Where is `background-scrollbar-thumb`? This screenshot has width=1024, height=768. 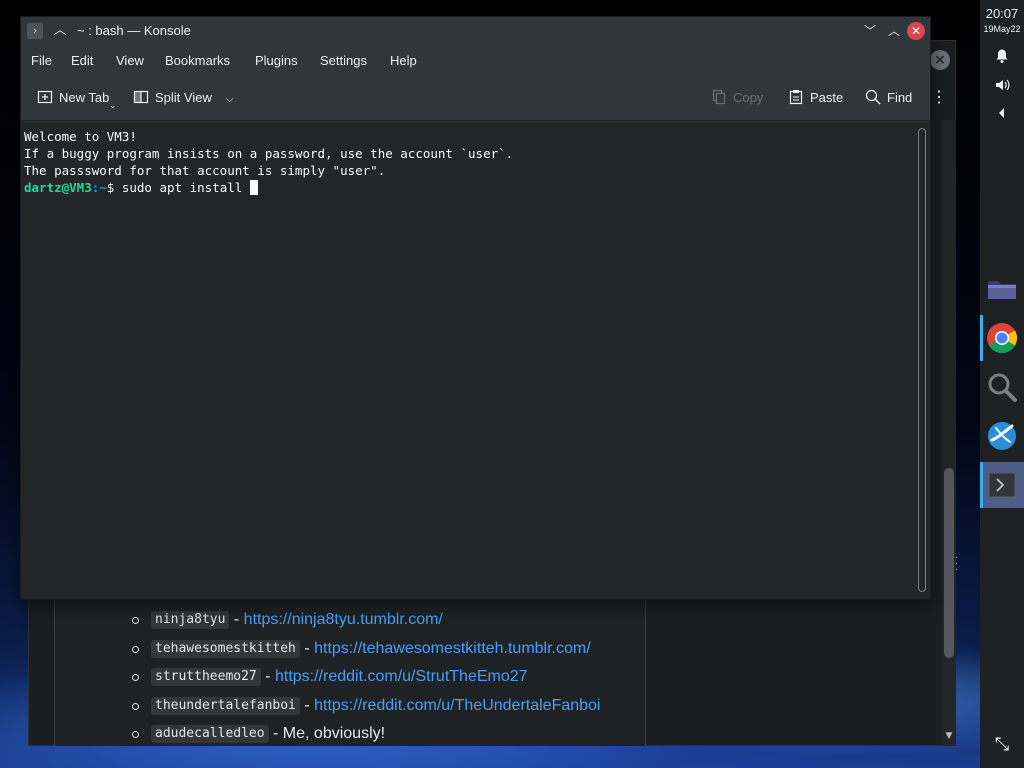
background-scrollbar-thumb is located at coordinates (949, 563).